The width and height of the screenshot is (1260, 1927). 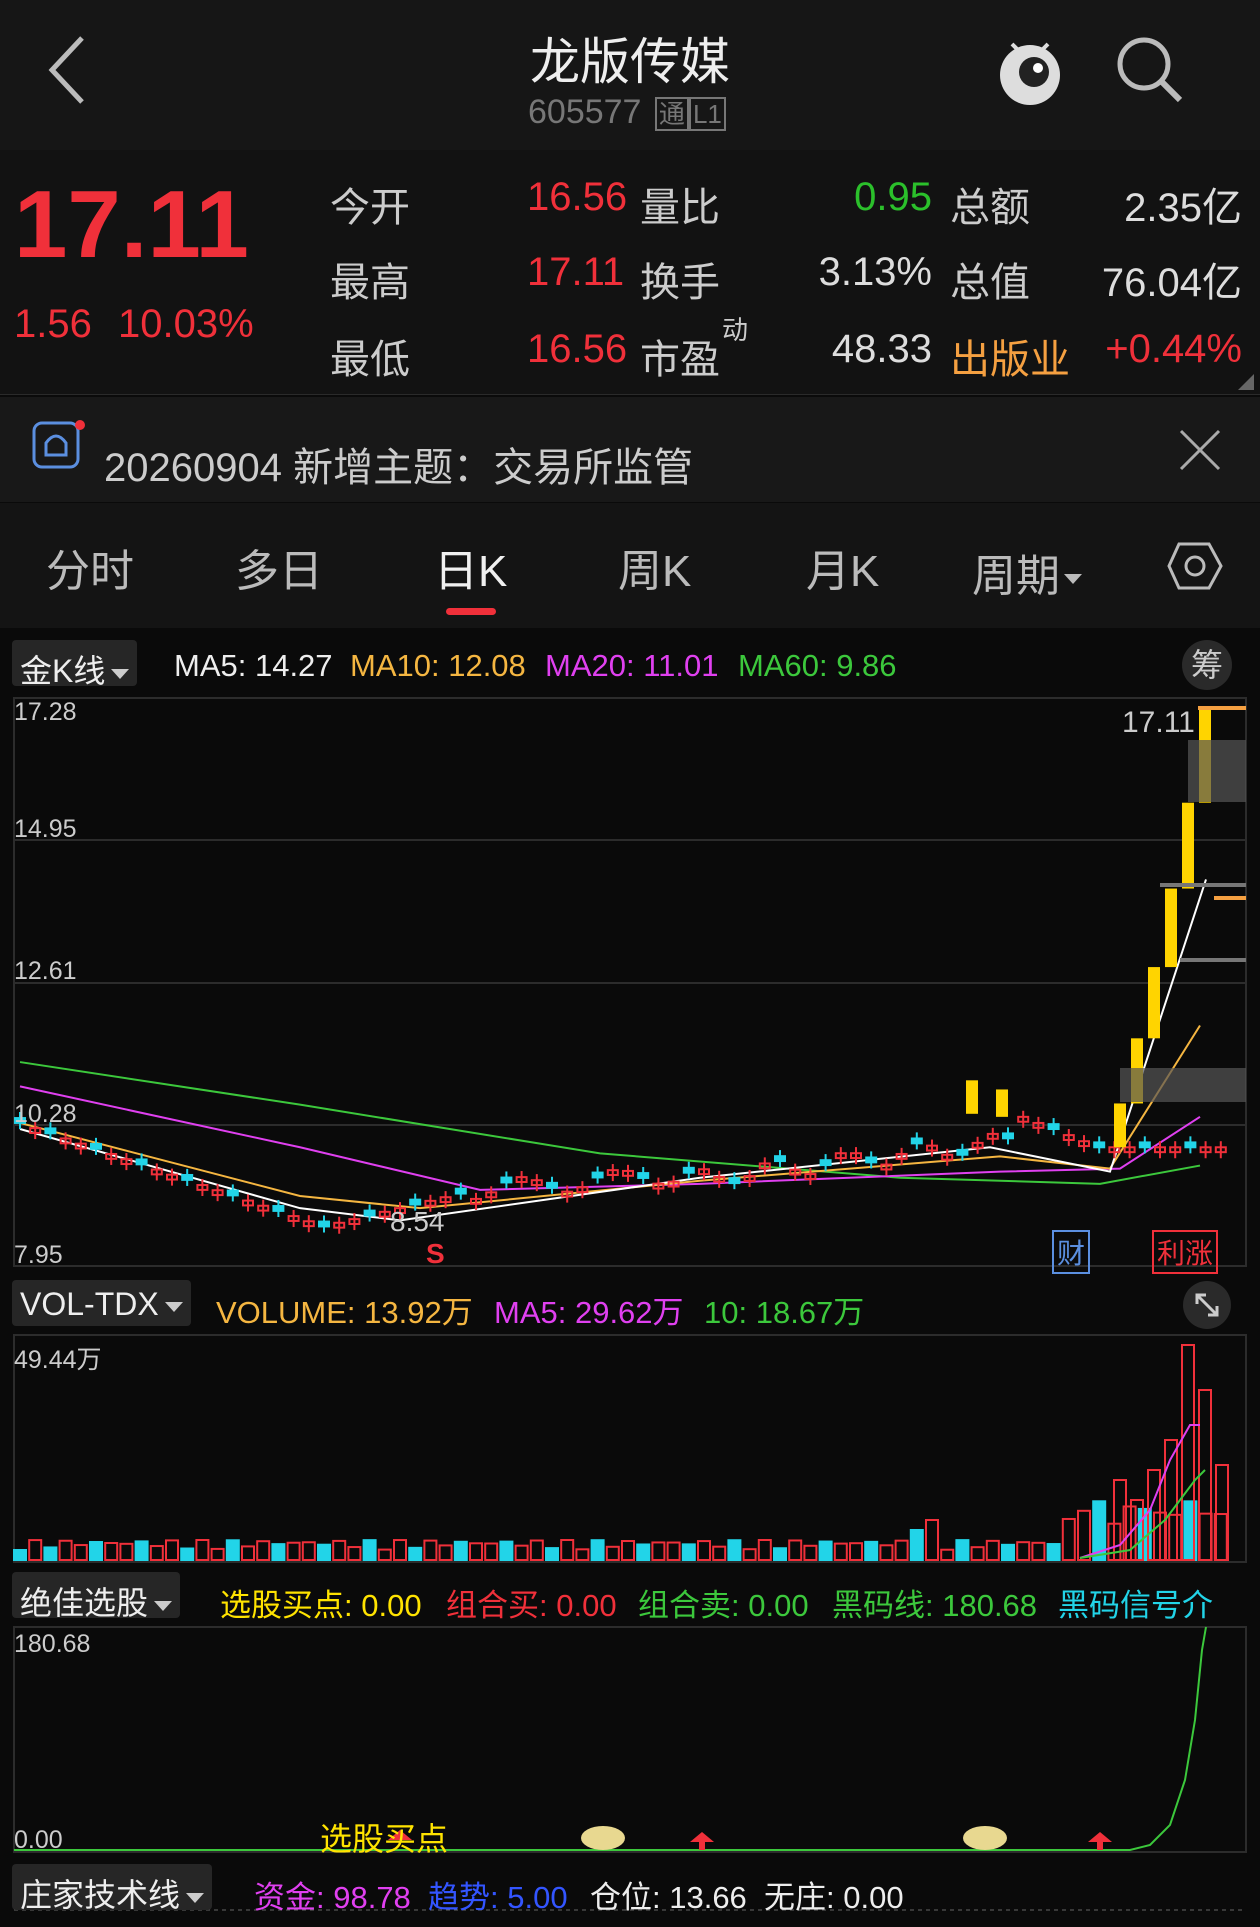 What do you see at coordinates (84, 1603) in the screenshot?
I see `jiajia-selector-label: 绝佳选股` at bounding box center [84, 1603].